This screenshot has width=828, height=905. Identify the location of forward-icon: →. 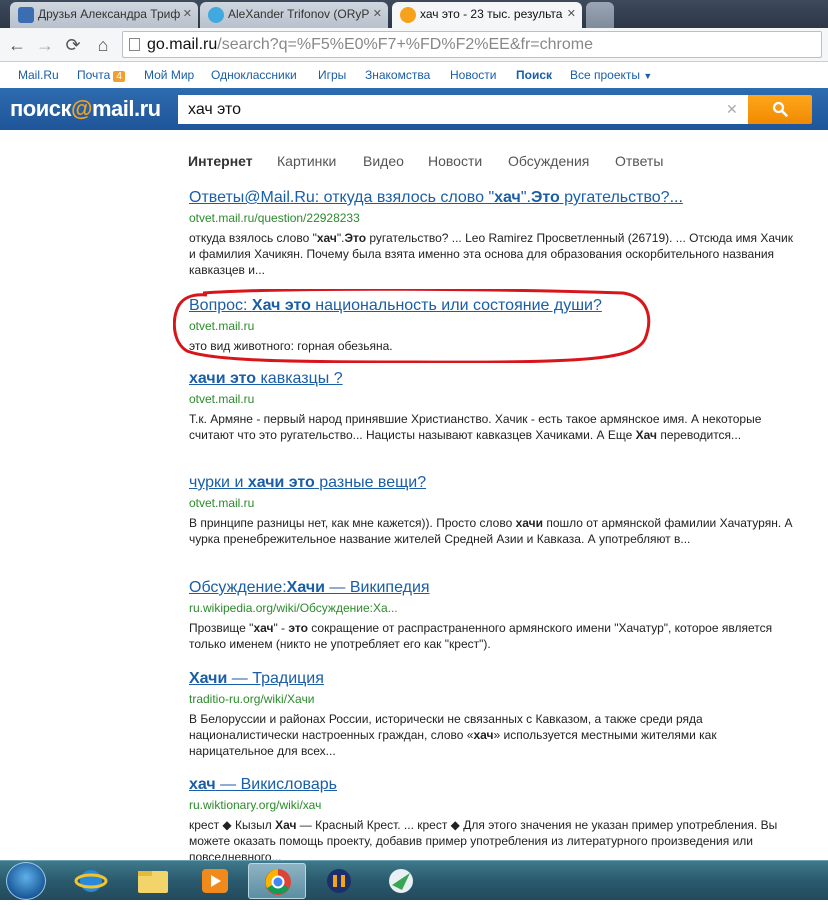
(45, 45).